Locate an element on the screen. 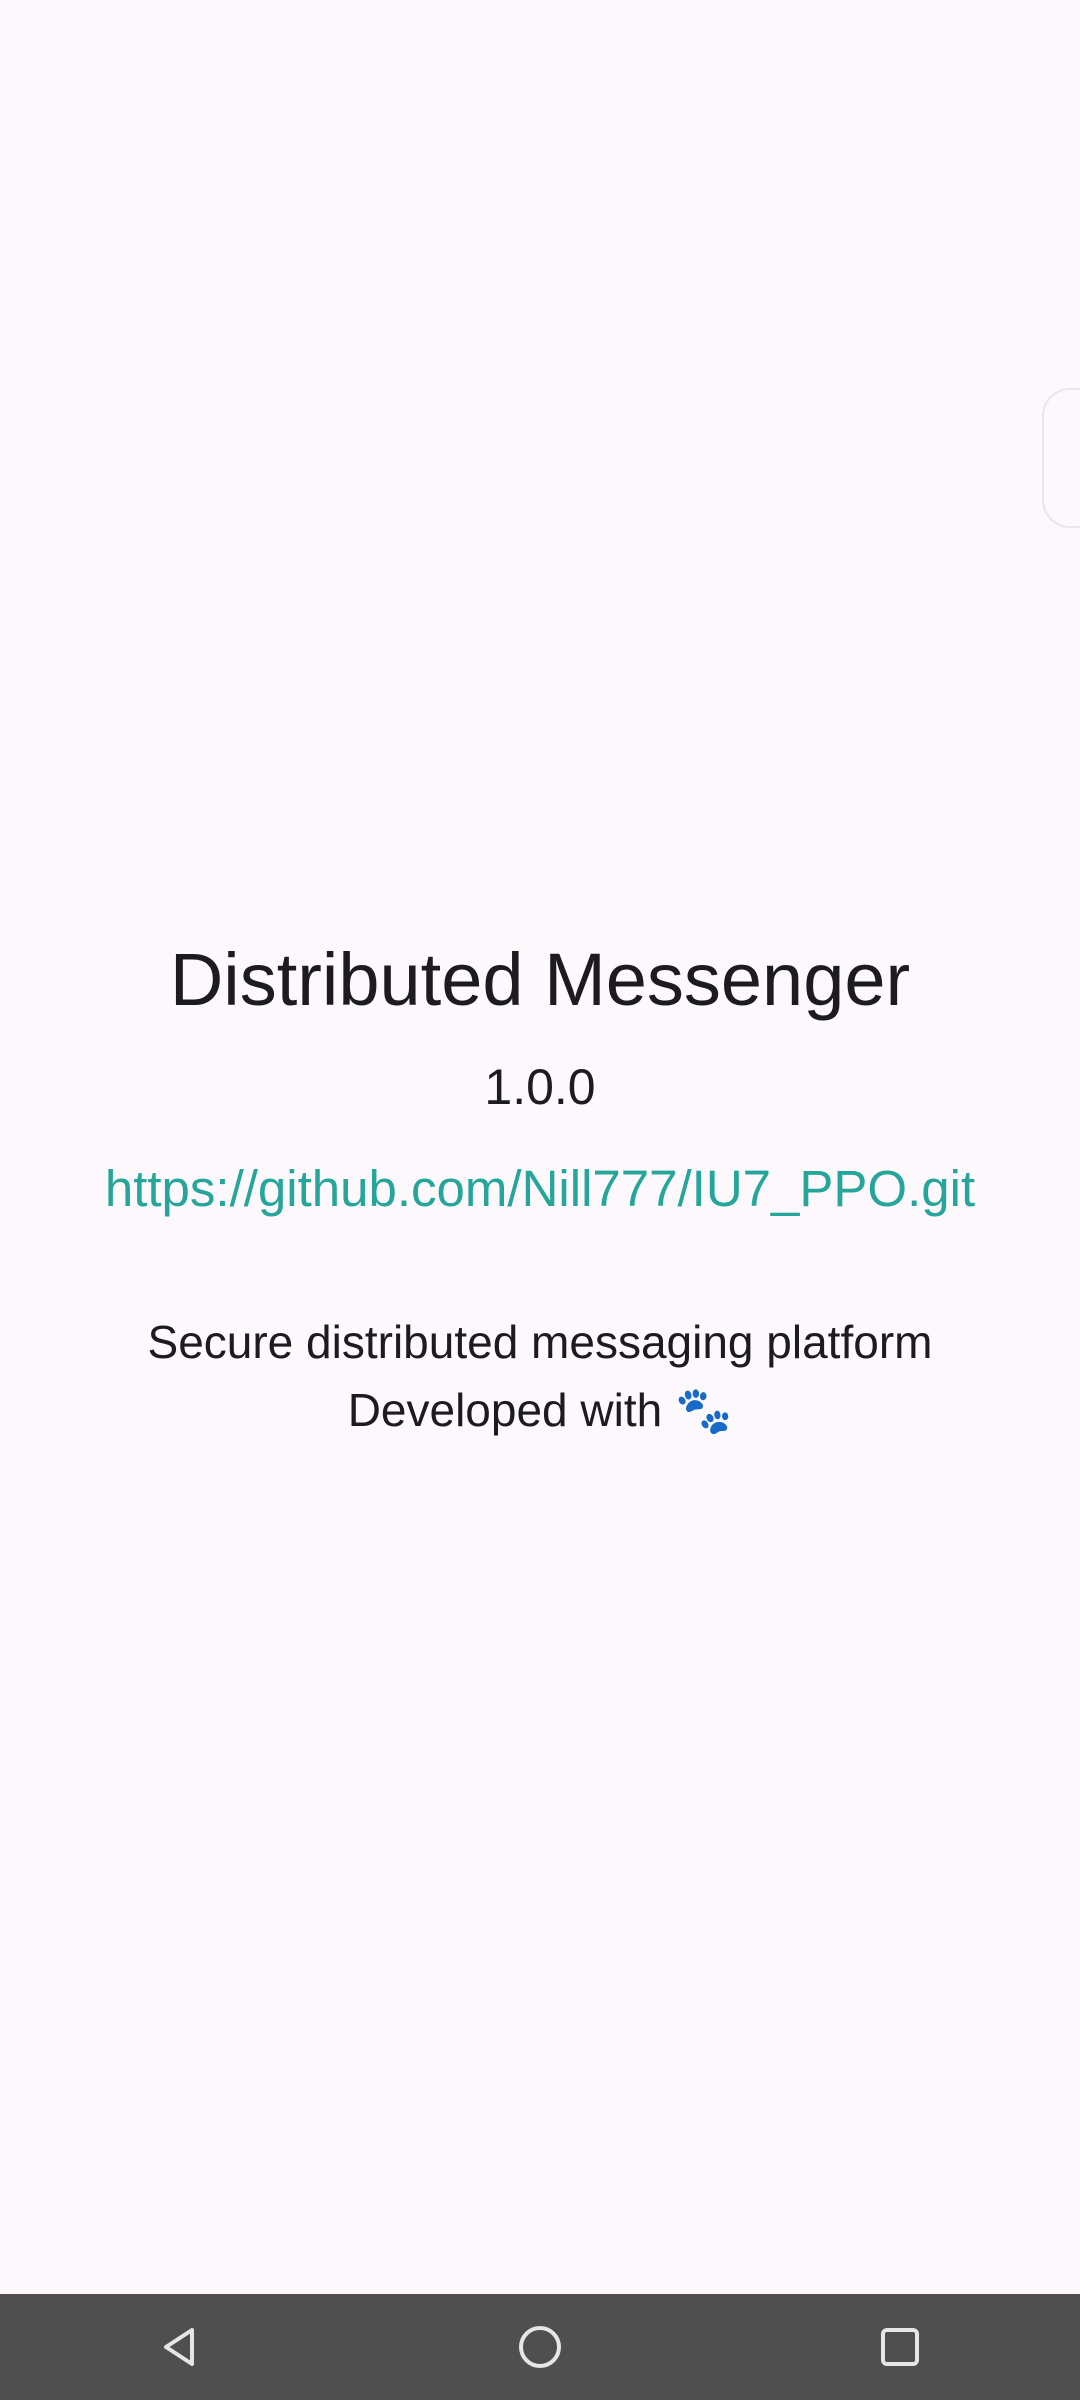  back-triangle-icon is located at coordinates (179, 2347).